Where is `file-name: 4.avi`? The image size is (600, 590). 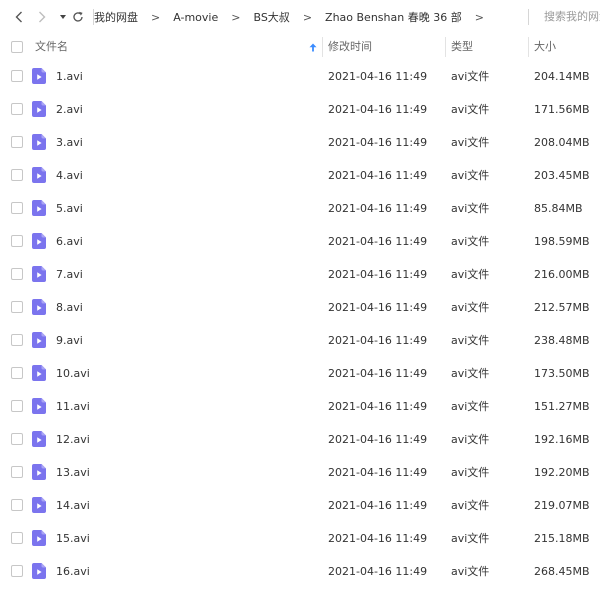 file-name: 4.avi is located at coordinates (69, 175).